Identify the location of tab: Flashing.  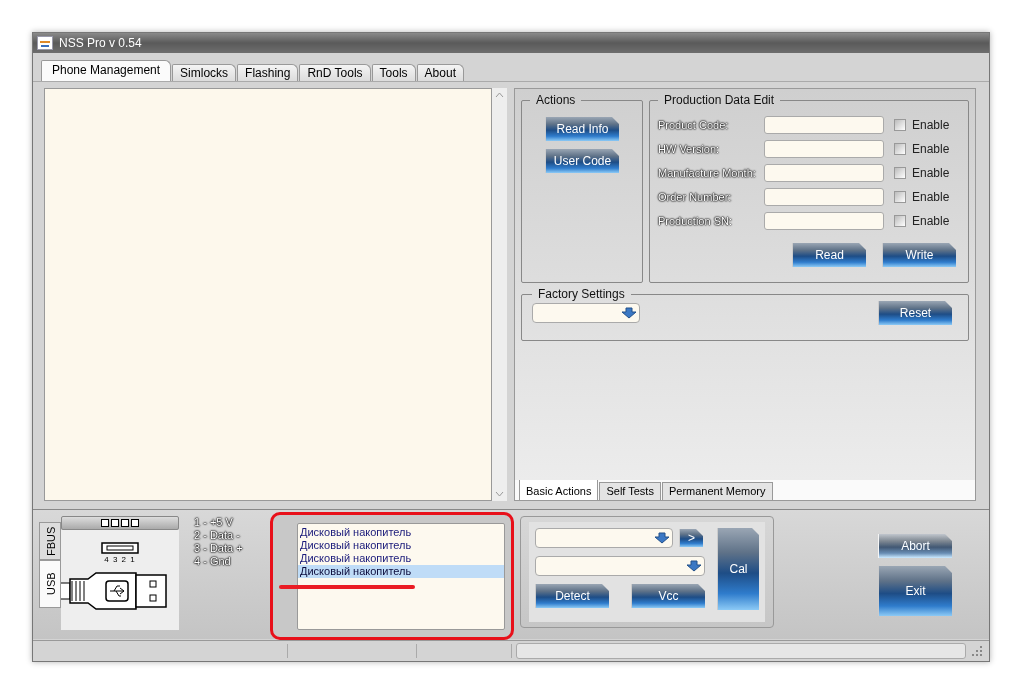
(268, 72).